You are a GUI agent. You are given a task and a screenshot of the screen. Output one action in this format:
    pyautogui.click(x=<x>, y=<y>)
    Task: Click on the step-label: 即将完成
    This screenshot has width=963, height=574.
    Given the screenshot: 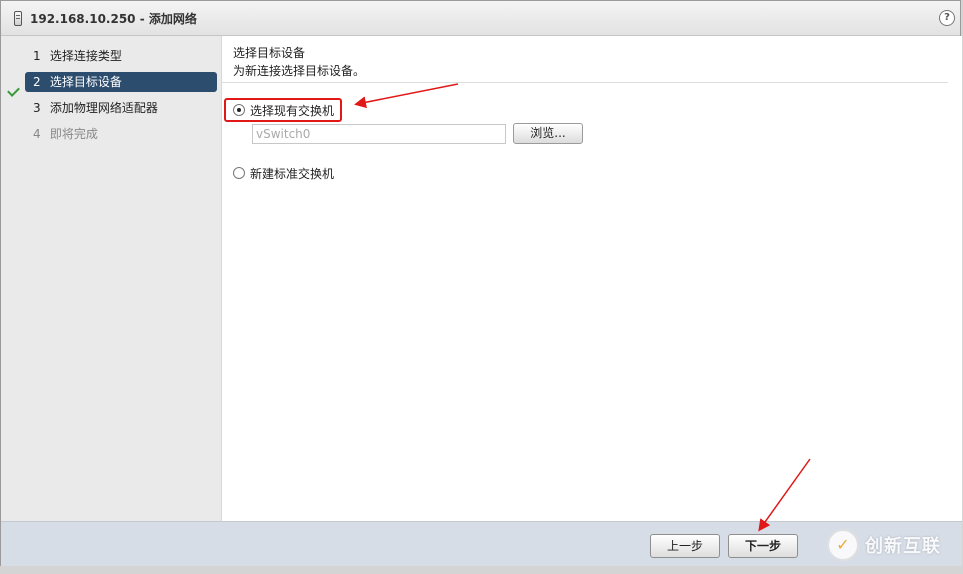 What is the action you would take?
    pyautogui.click(x=73, y=134)
    